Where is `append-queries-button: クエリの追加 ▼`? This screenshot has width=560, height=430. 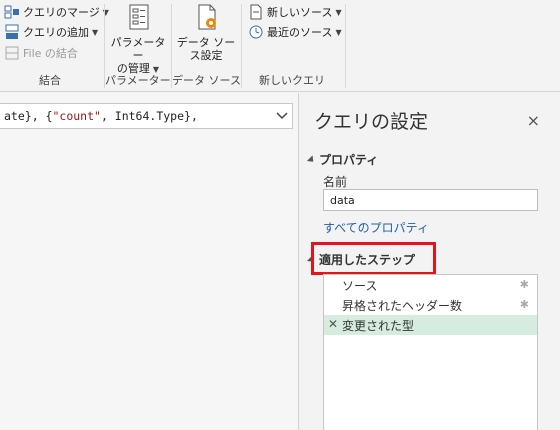
append-queries-button: クエリの追加 ▼ is located at coordinates (51, 32).